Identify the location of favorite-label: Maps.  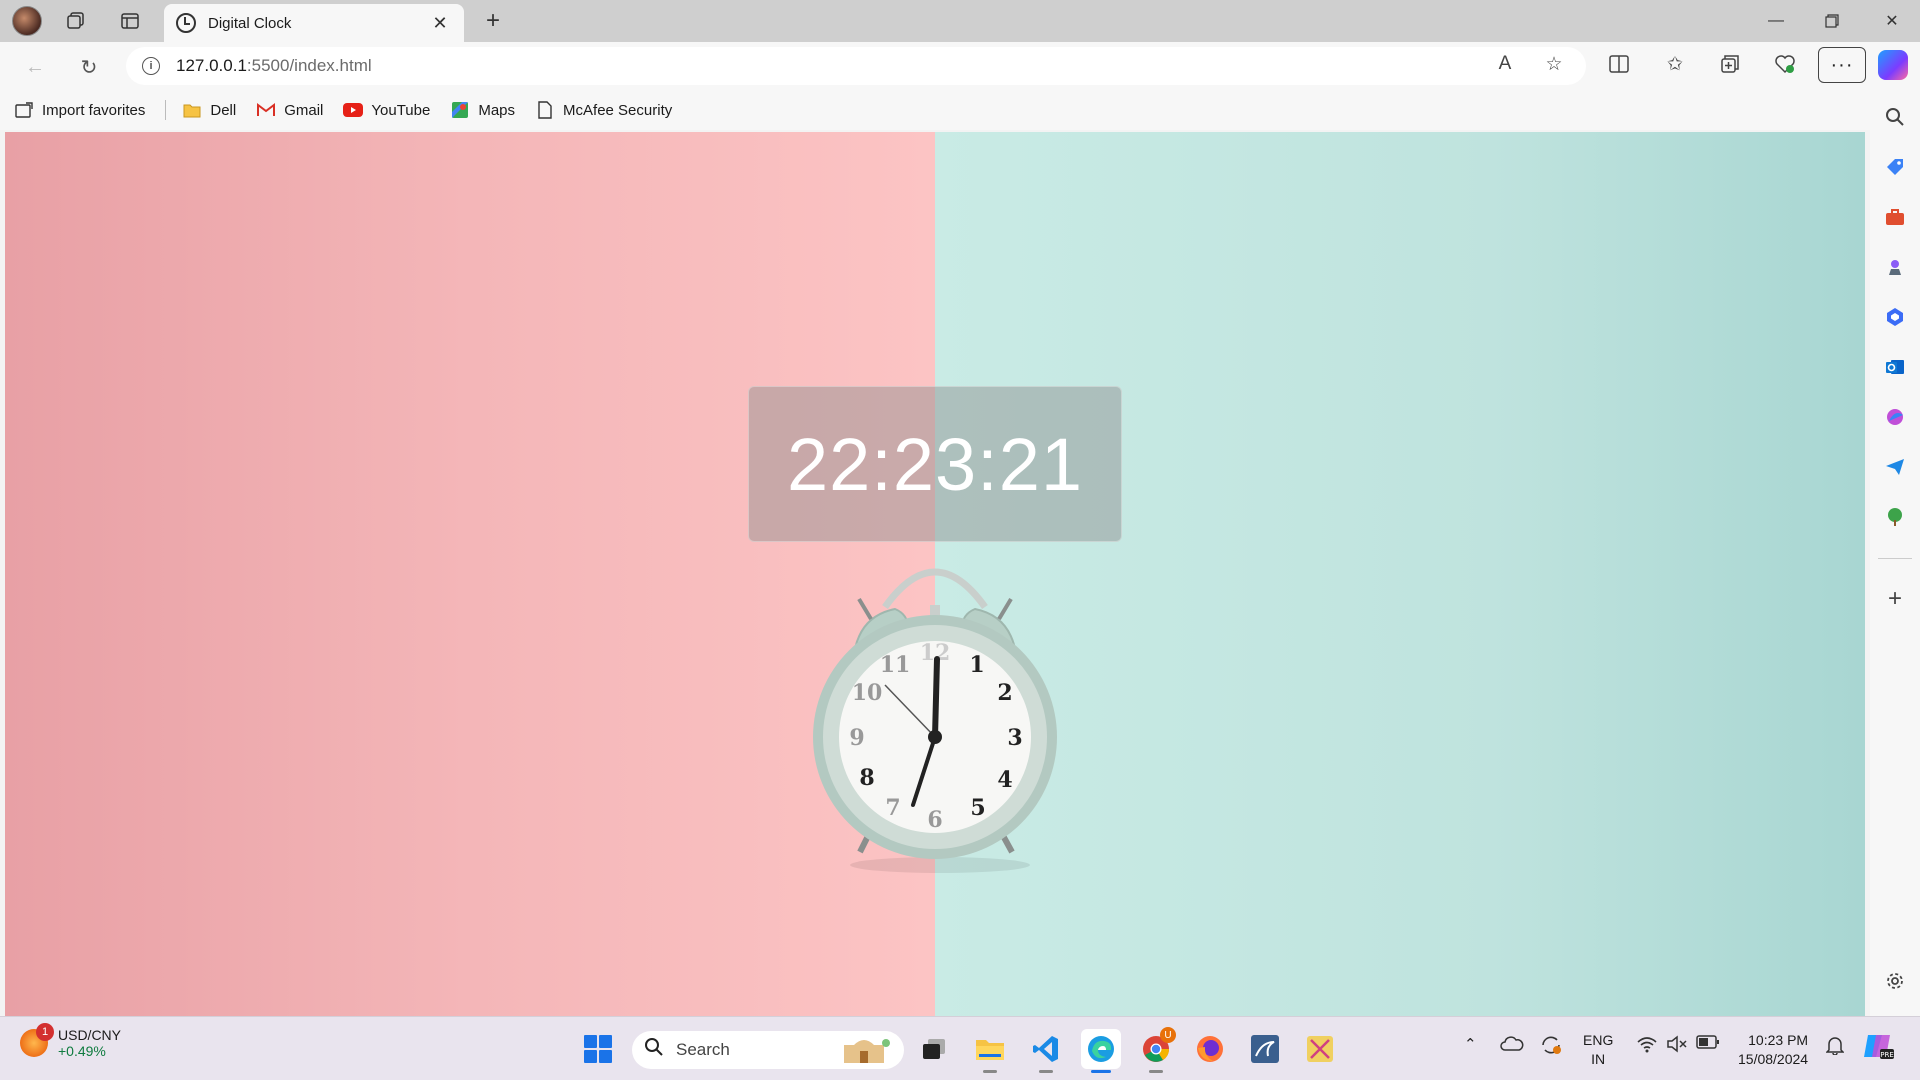
(497, 110).